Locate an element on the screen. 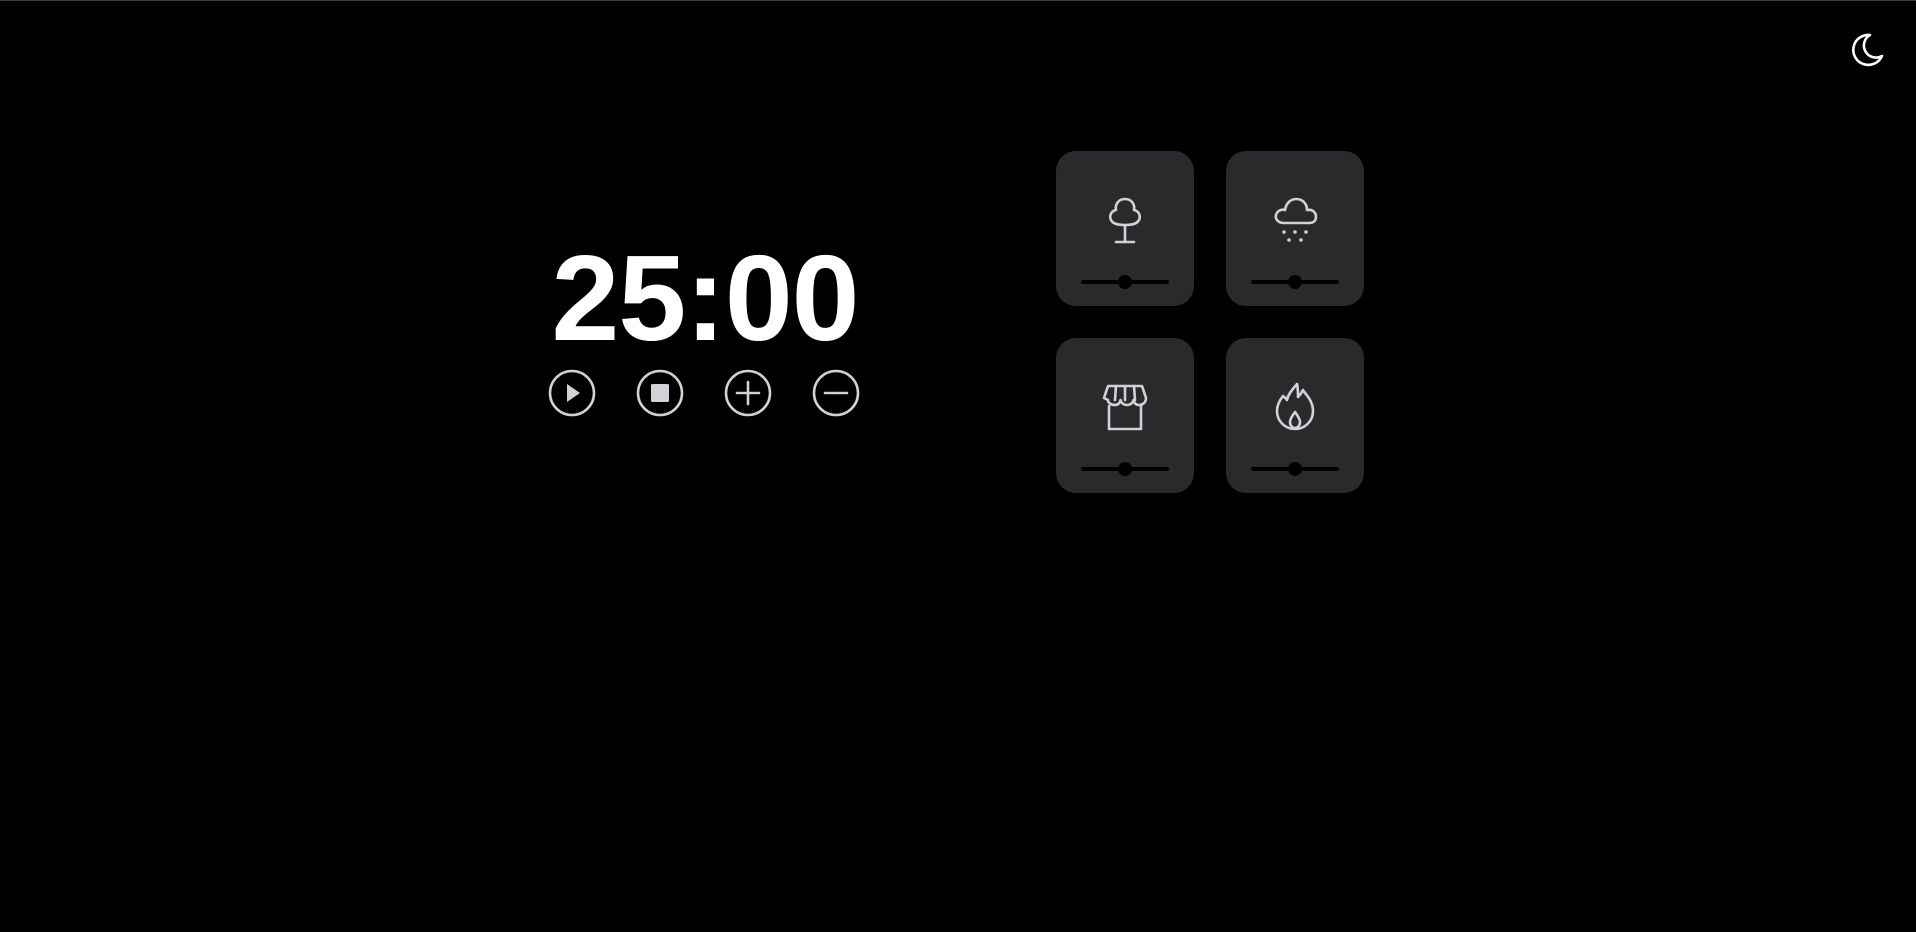 The width and height of the screenshot is (1916, 932). timer-display: 25:00 is located at coordinates (705, 298).